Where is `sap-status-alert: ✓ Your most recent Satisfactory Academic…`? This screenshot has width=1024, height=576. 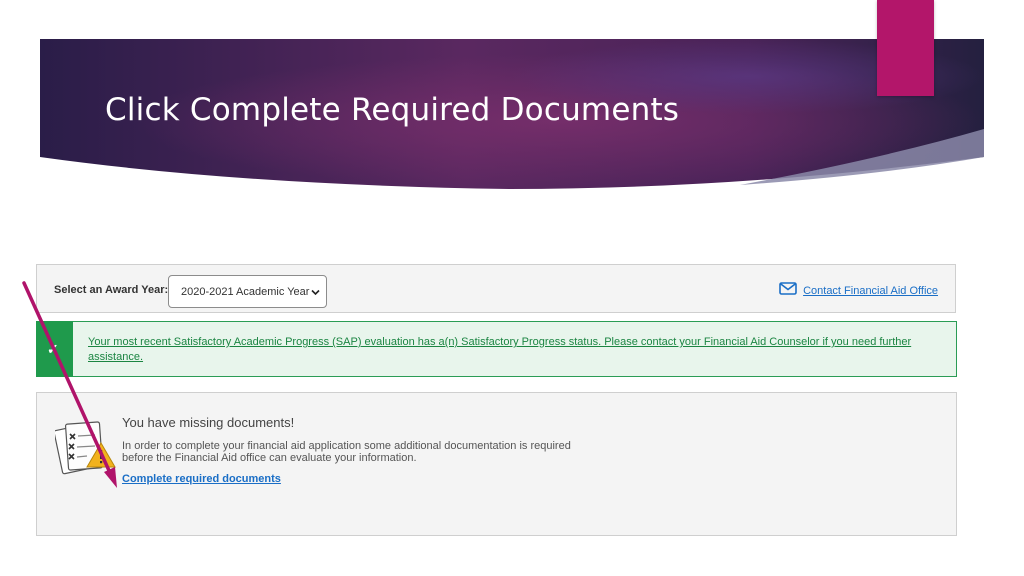 sap-status-alert: ✓ Your most recent Satisfactory Academic… is located at coordinates (496, 349).